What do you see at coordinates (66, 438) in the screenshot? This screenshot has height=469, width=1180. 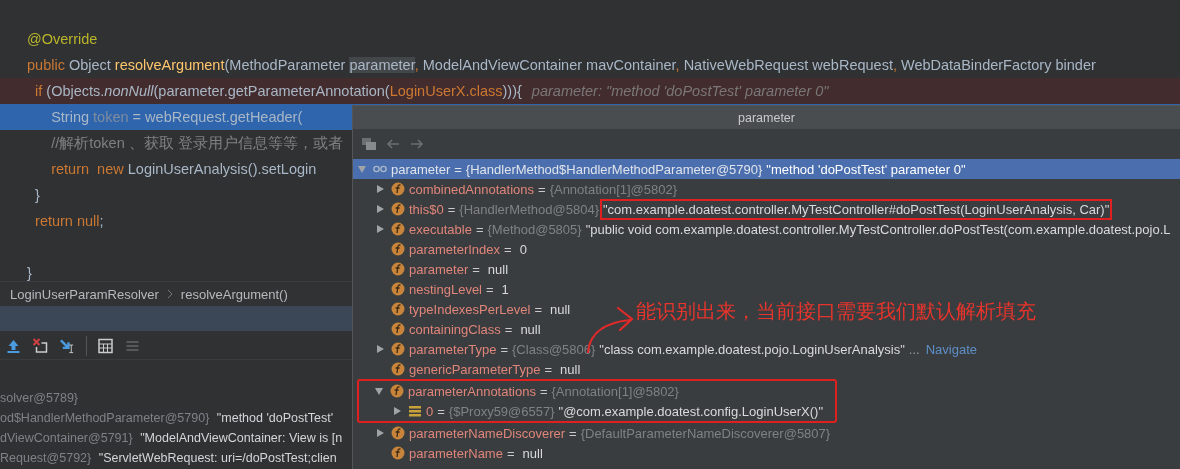 I see `object-reference: dViewContainer@5791}` at bounding box center [66, 438].